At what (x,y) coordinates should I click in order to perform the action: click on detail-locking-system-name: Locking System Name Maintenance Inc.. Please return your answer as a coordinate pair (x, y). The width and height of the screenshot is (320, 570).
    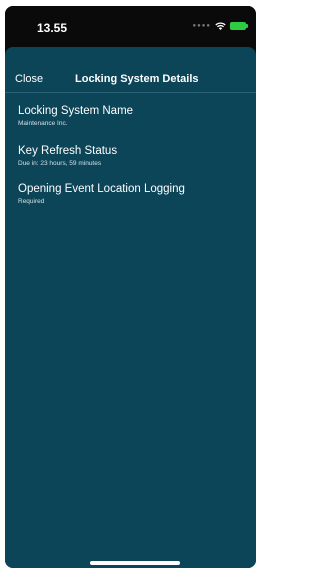
    Looking at the image, I should click on (75, 116).